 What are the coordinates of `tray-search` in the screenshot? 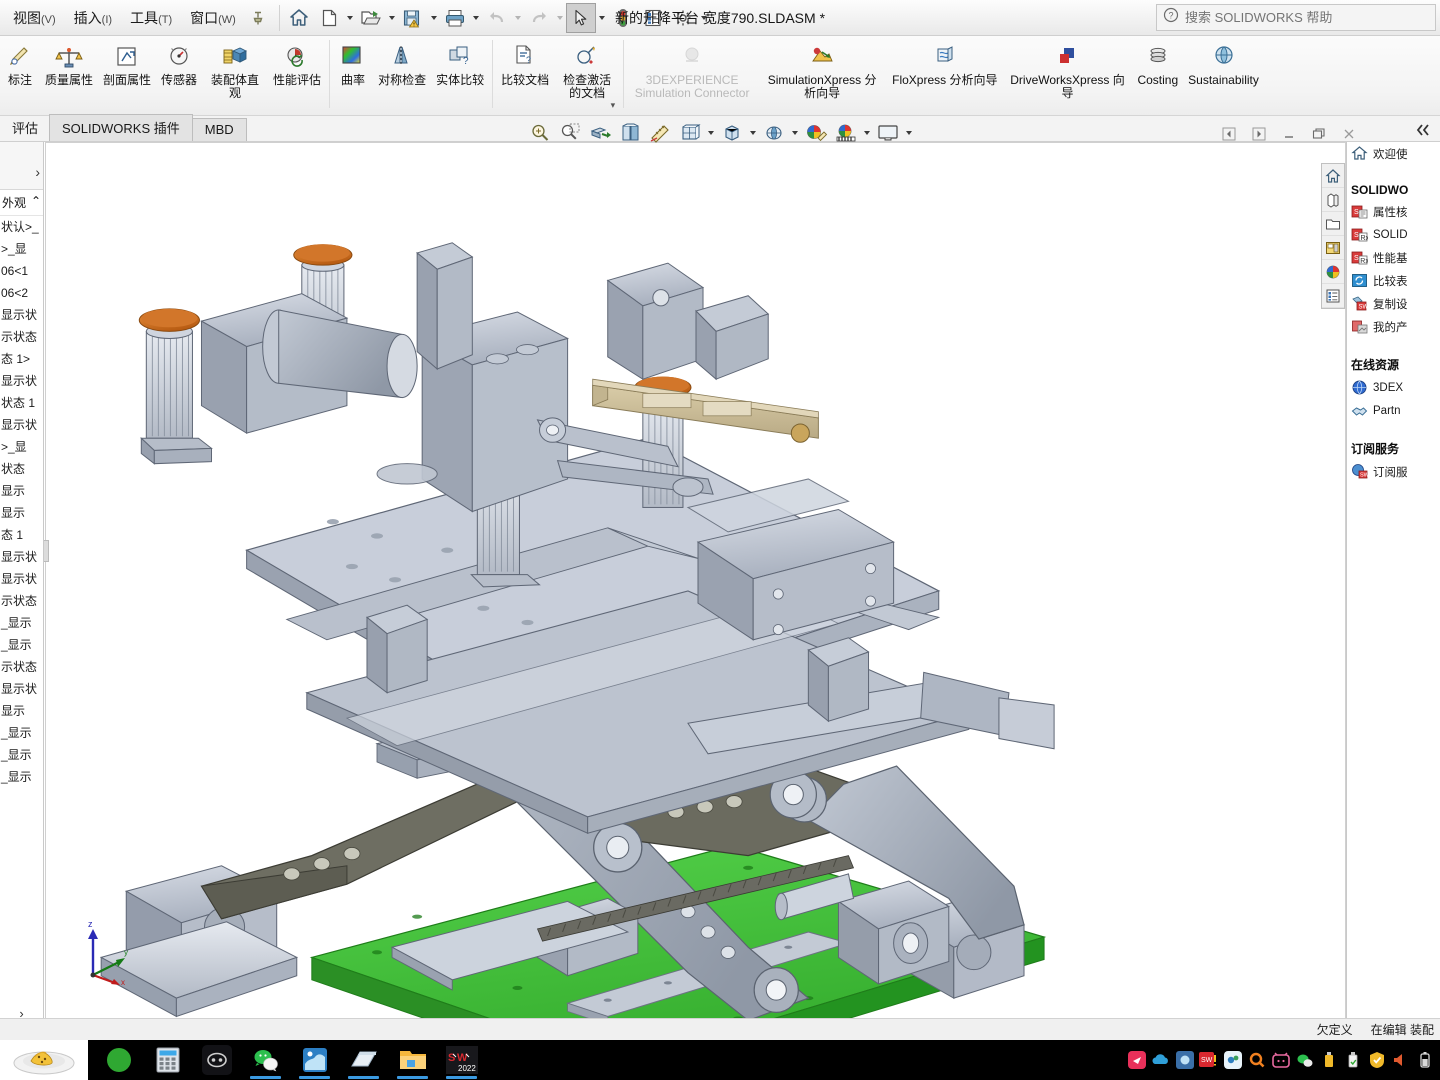 It's located at (1257, 1060).